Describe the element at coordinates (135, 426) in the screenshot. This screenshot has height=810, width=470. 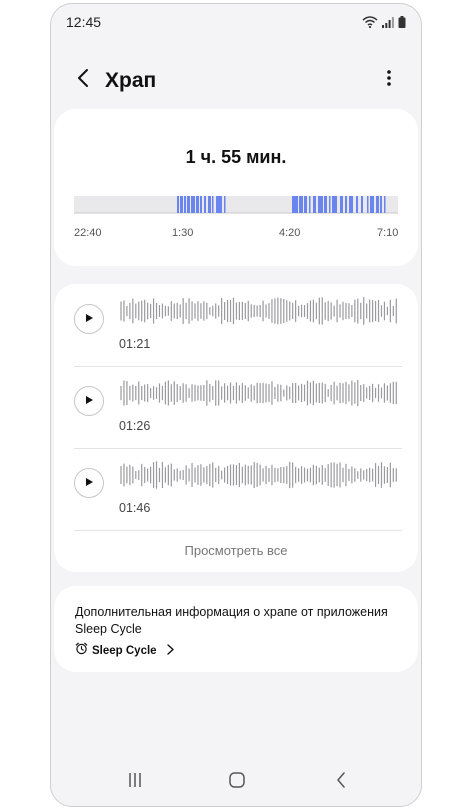
I see `recording-duration: 01:26` at that location.